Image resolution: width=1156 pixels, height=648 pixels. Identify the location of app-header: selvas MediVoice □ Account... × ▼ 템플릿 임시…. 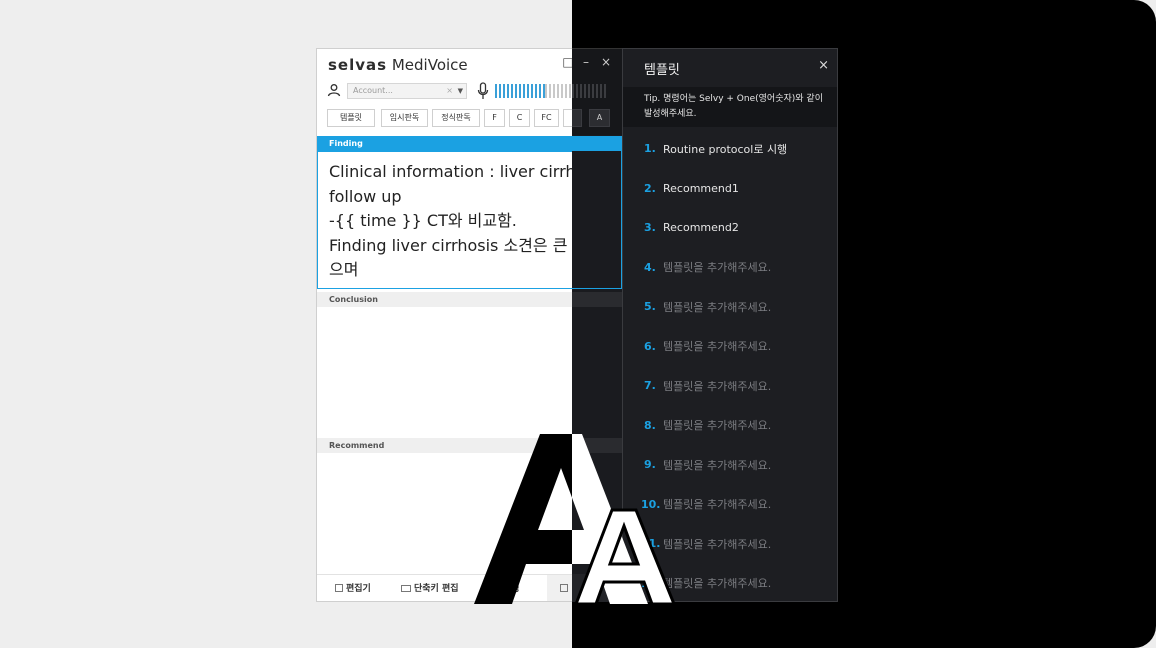
(444, 92).